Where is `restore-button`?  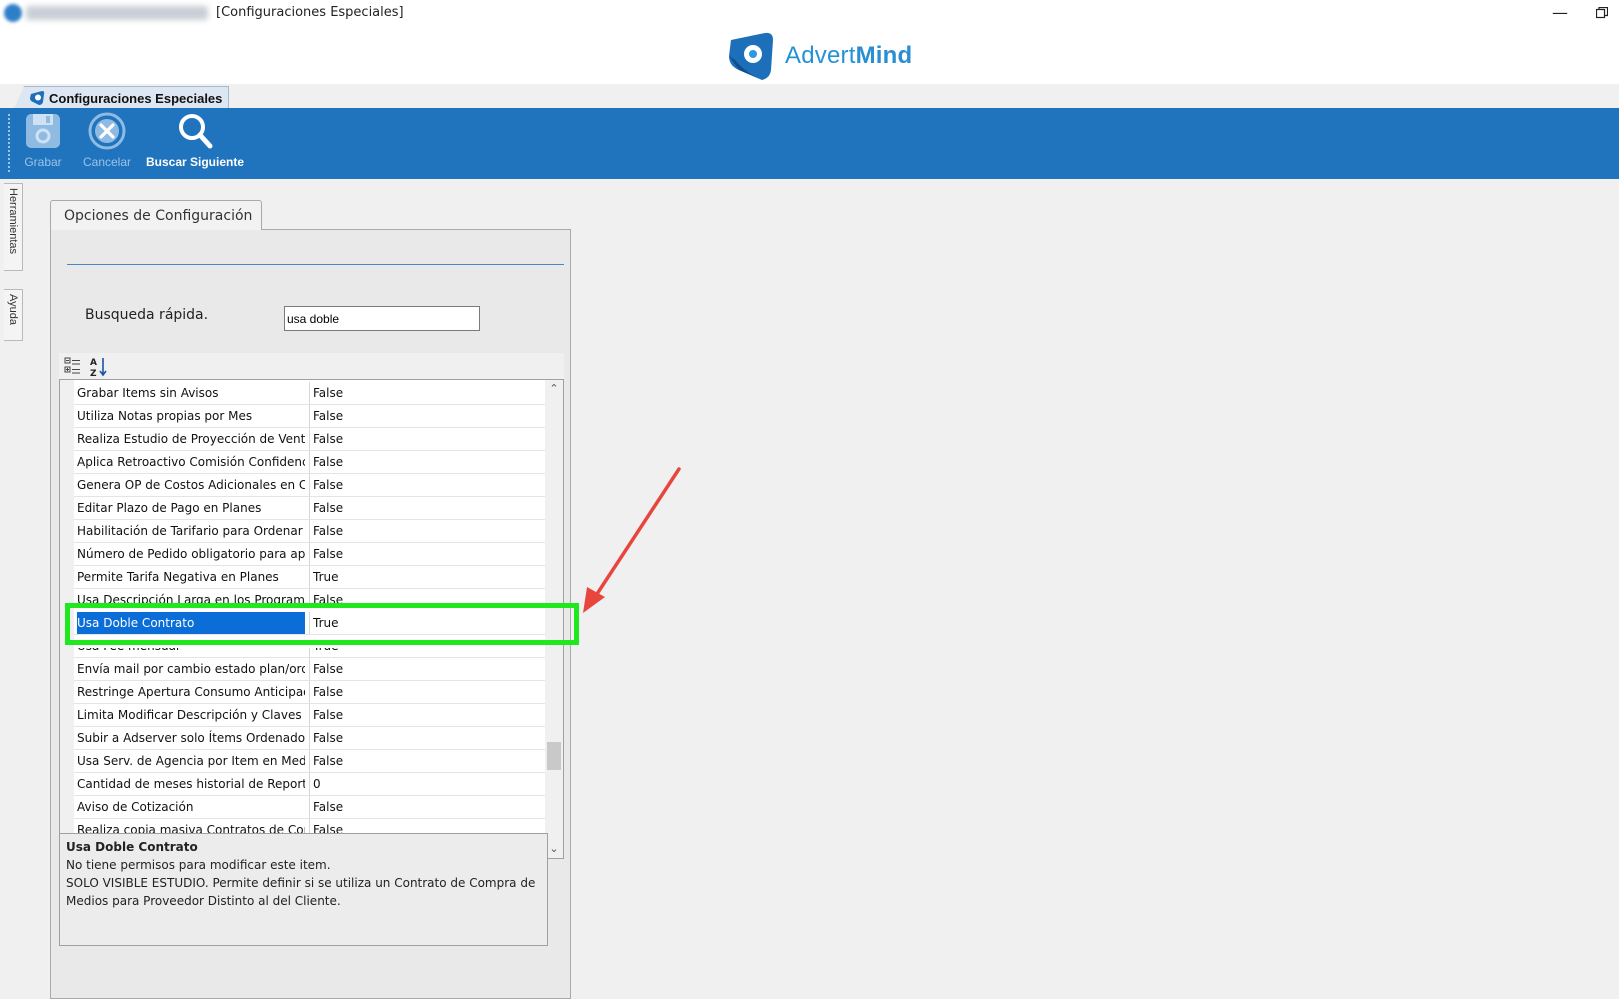
restore-button is located at coordinates (1603, 14).